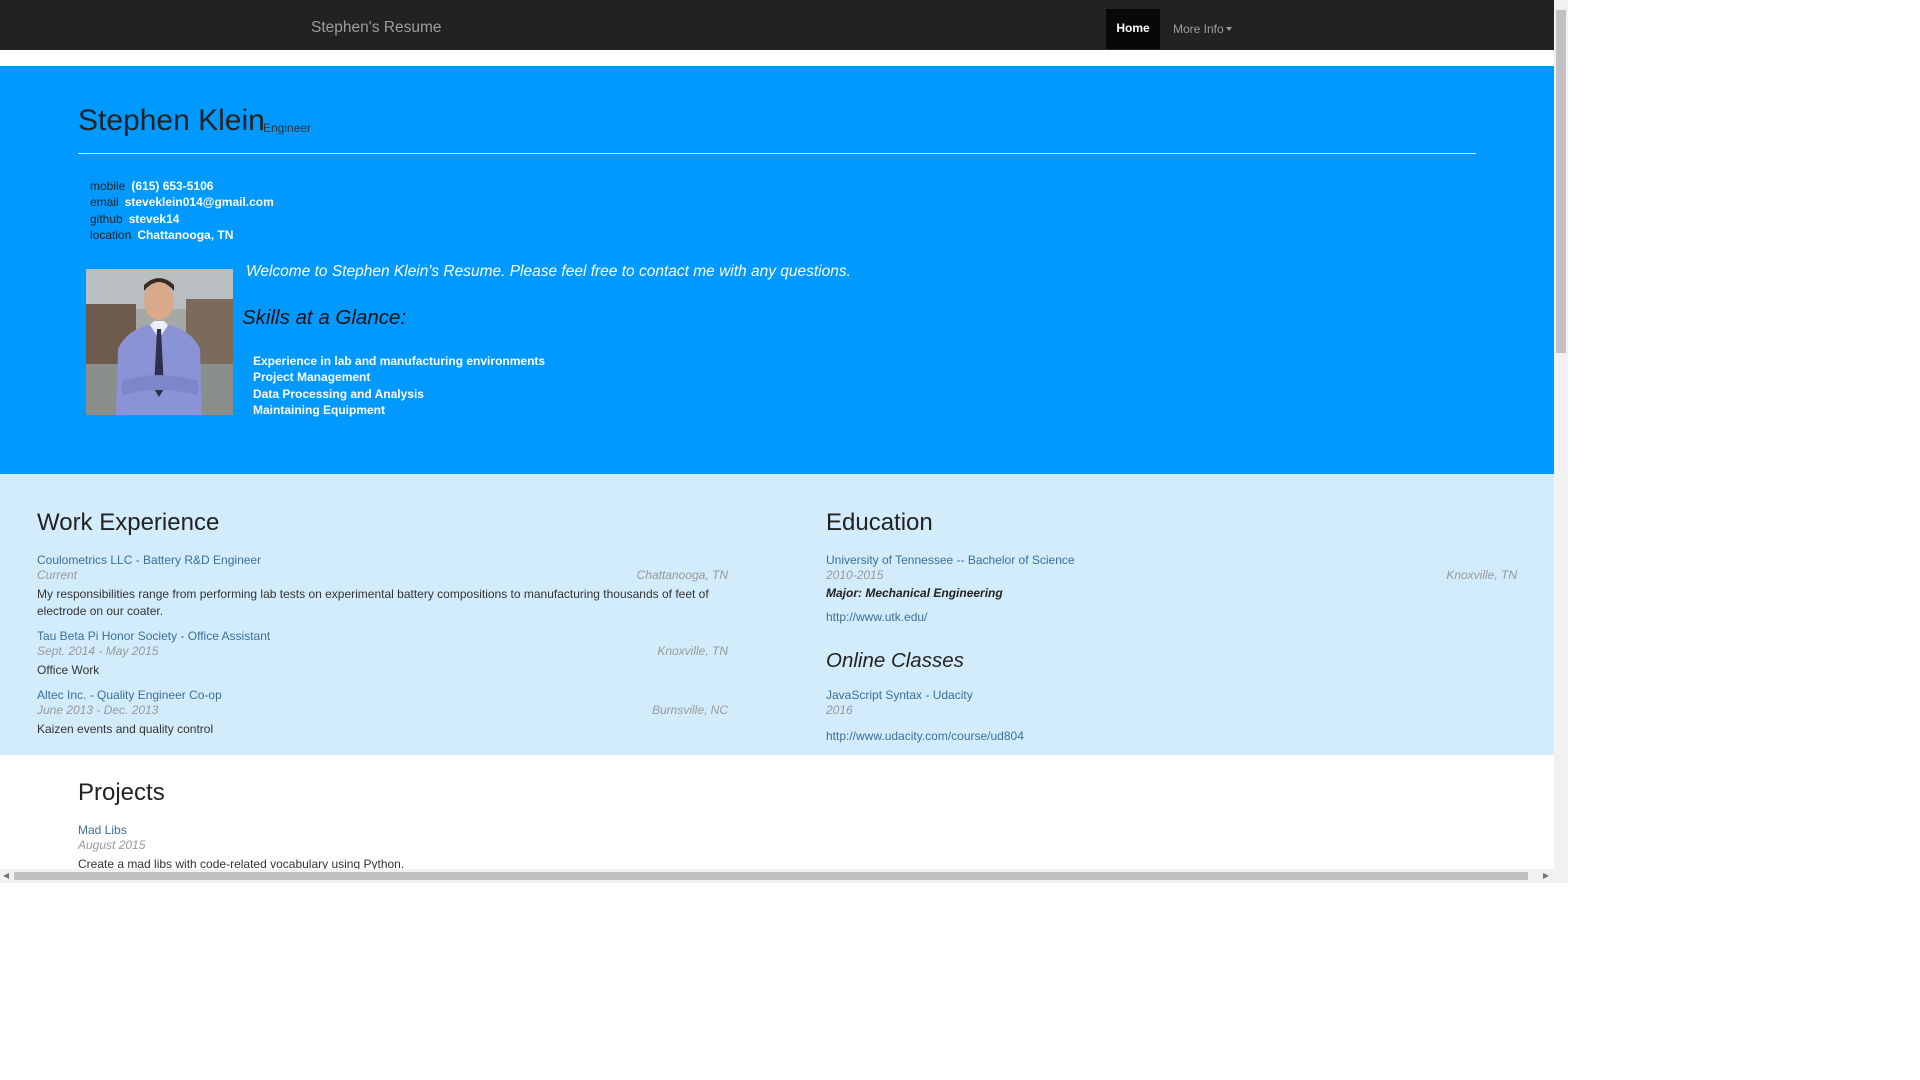 This screenshot has height=1080, width=1920. What do you see at coordinates (111, 235) in the screenshot?
I see `contact-label: location` at bounding box center [111, 235].